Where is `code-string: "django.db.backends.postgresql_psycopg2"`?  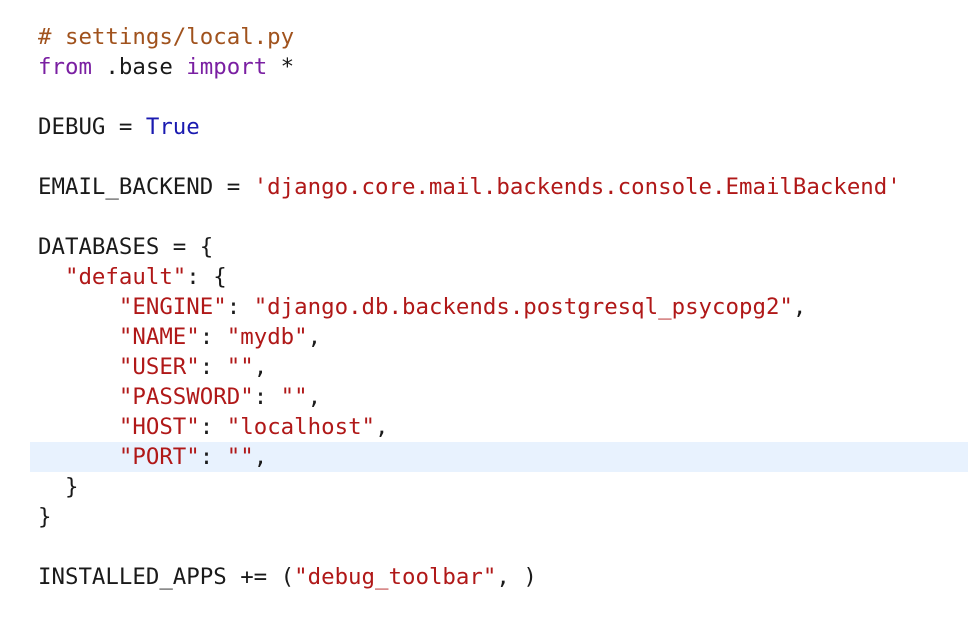 code-string: "django.db.backends.postgresql_psycopg2" is located at coordinates (523, 307).